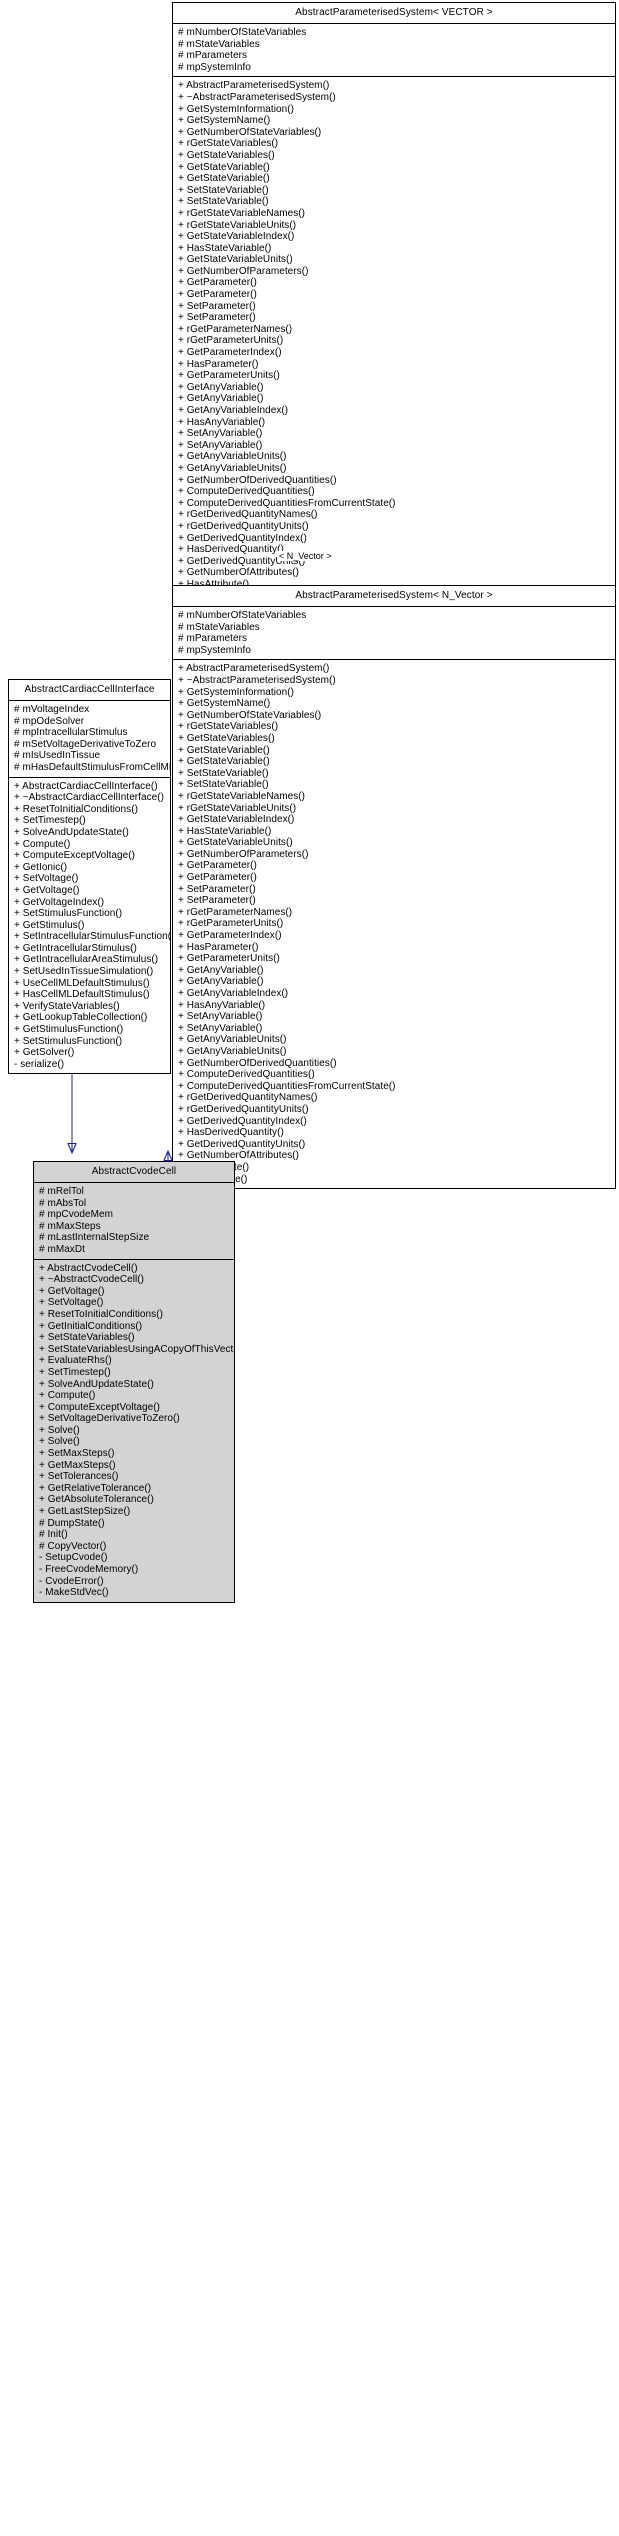 The width and height of the screenshot is (619, 2536). I want to click on class-member: # mLastInternalStepSize, so click(94, 1238).